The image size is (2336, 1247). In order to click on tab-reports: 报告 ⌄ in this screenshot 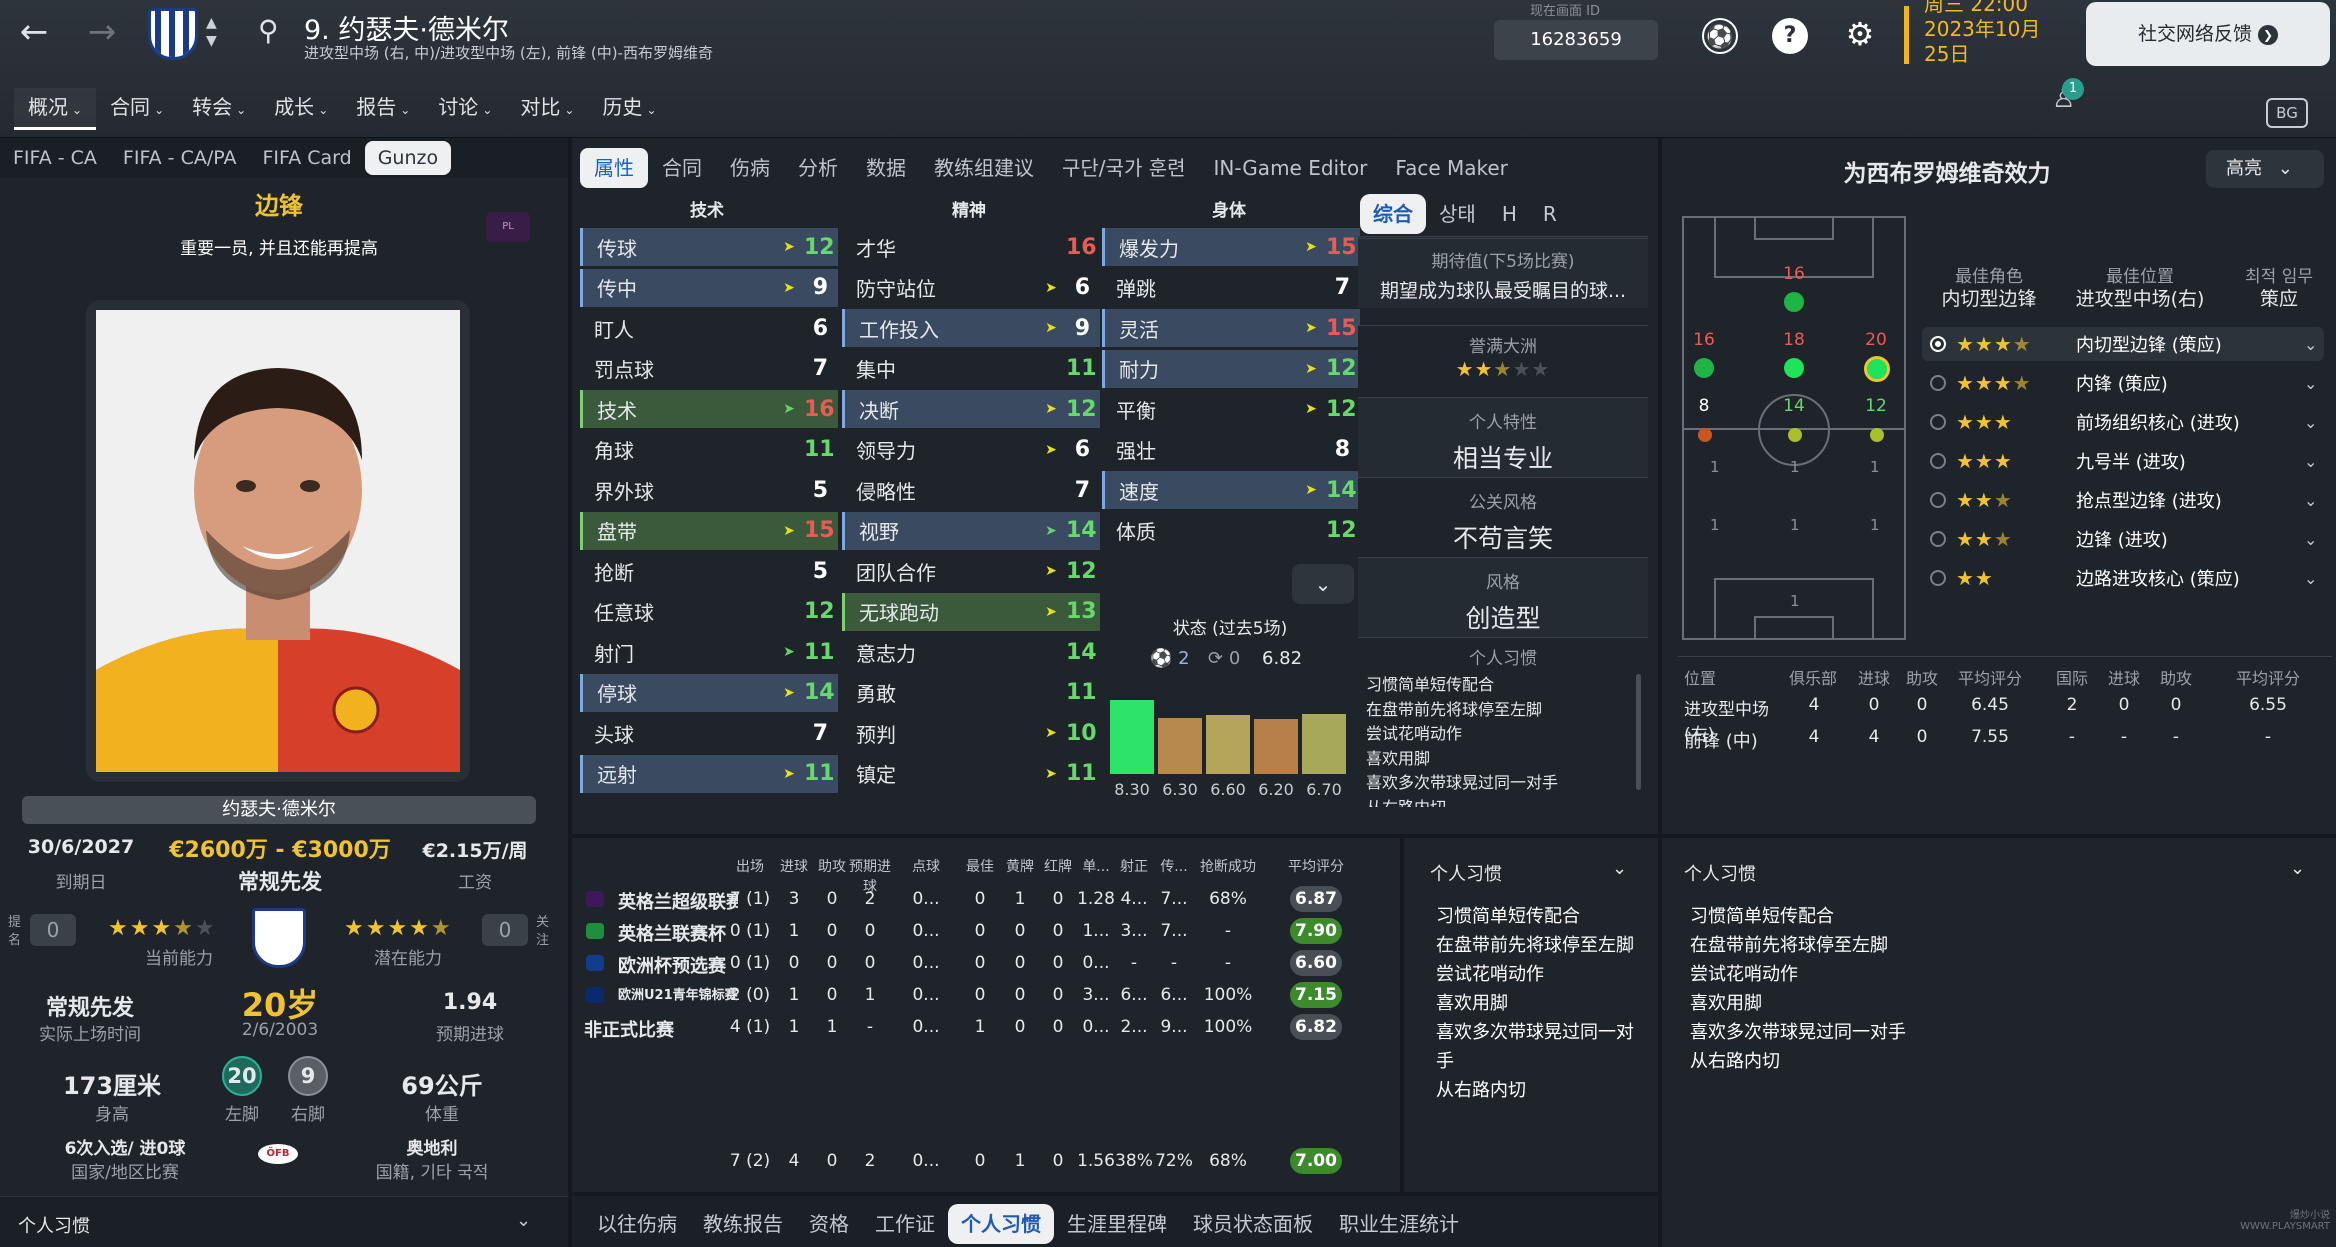, I will do `click(383, 109)`.